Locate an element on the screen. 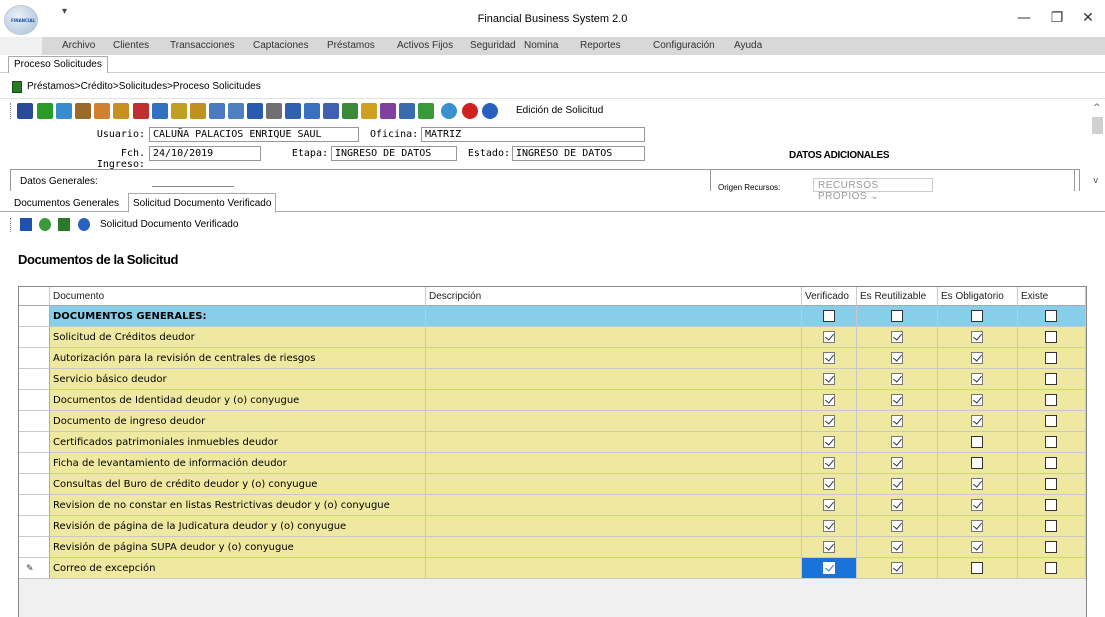  minimize-button: — is located at coordinates (1024, 18).